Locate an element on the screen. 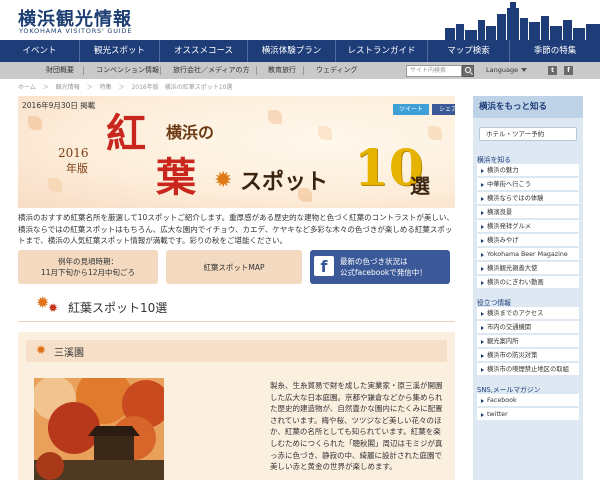 The height and width of the screenshot is (480, 600). subnav-wedding: ウェディング is located at coordinates (337, 70).